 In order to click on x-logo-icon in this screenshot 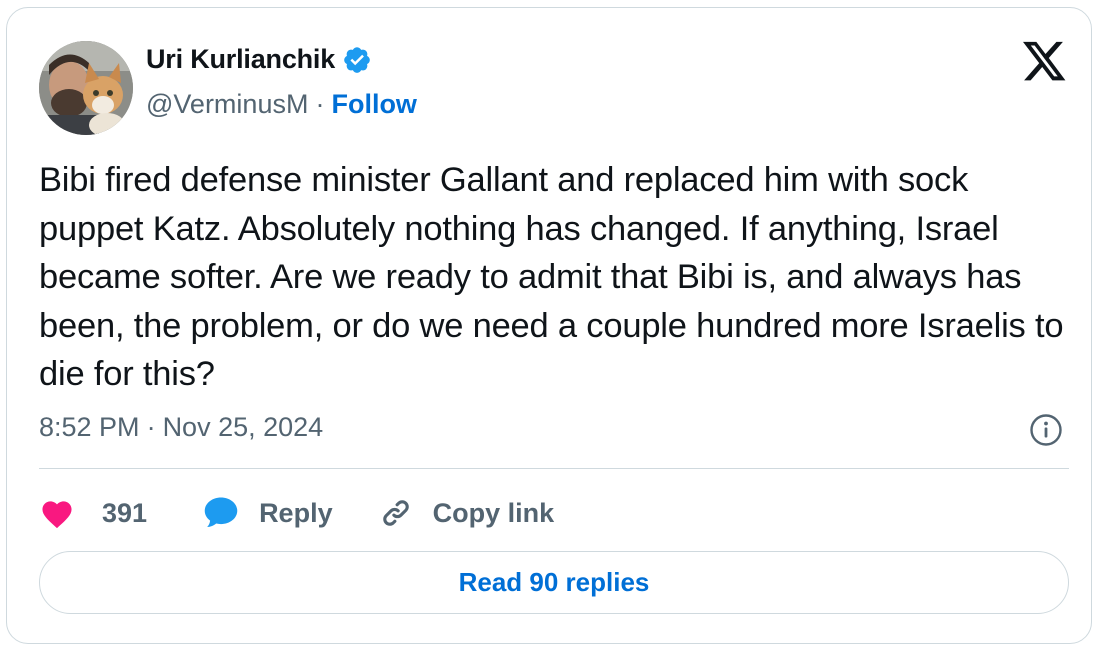, I will do `click(1045, 62)`.